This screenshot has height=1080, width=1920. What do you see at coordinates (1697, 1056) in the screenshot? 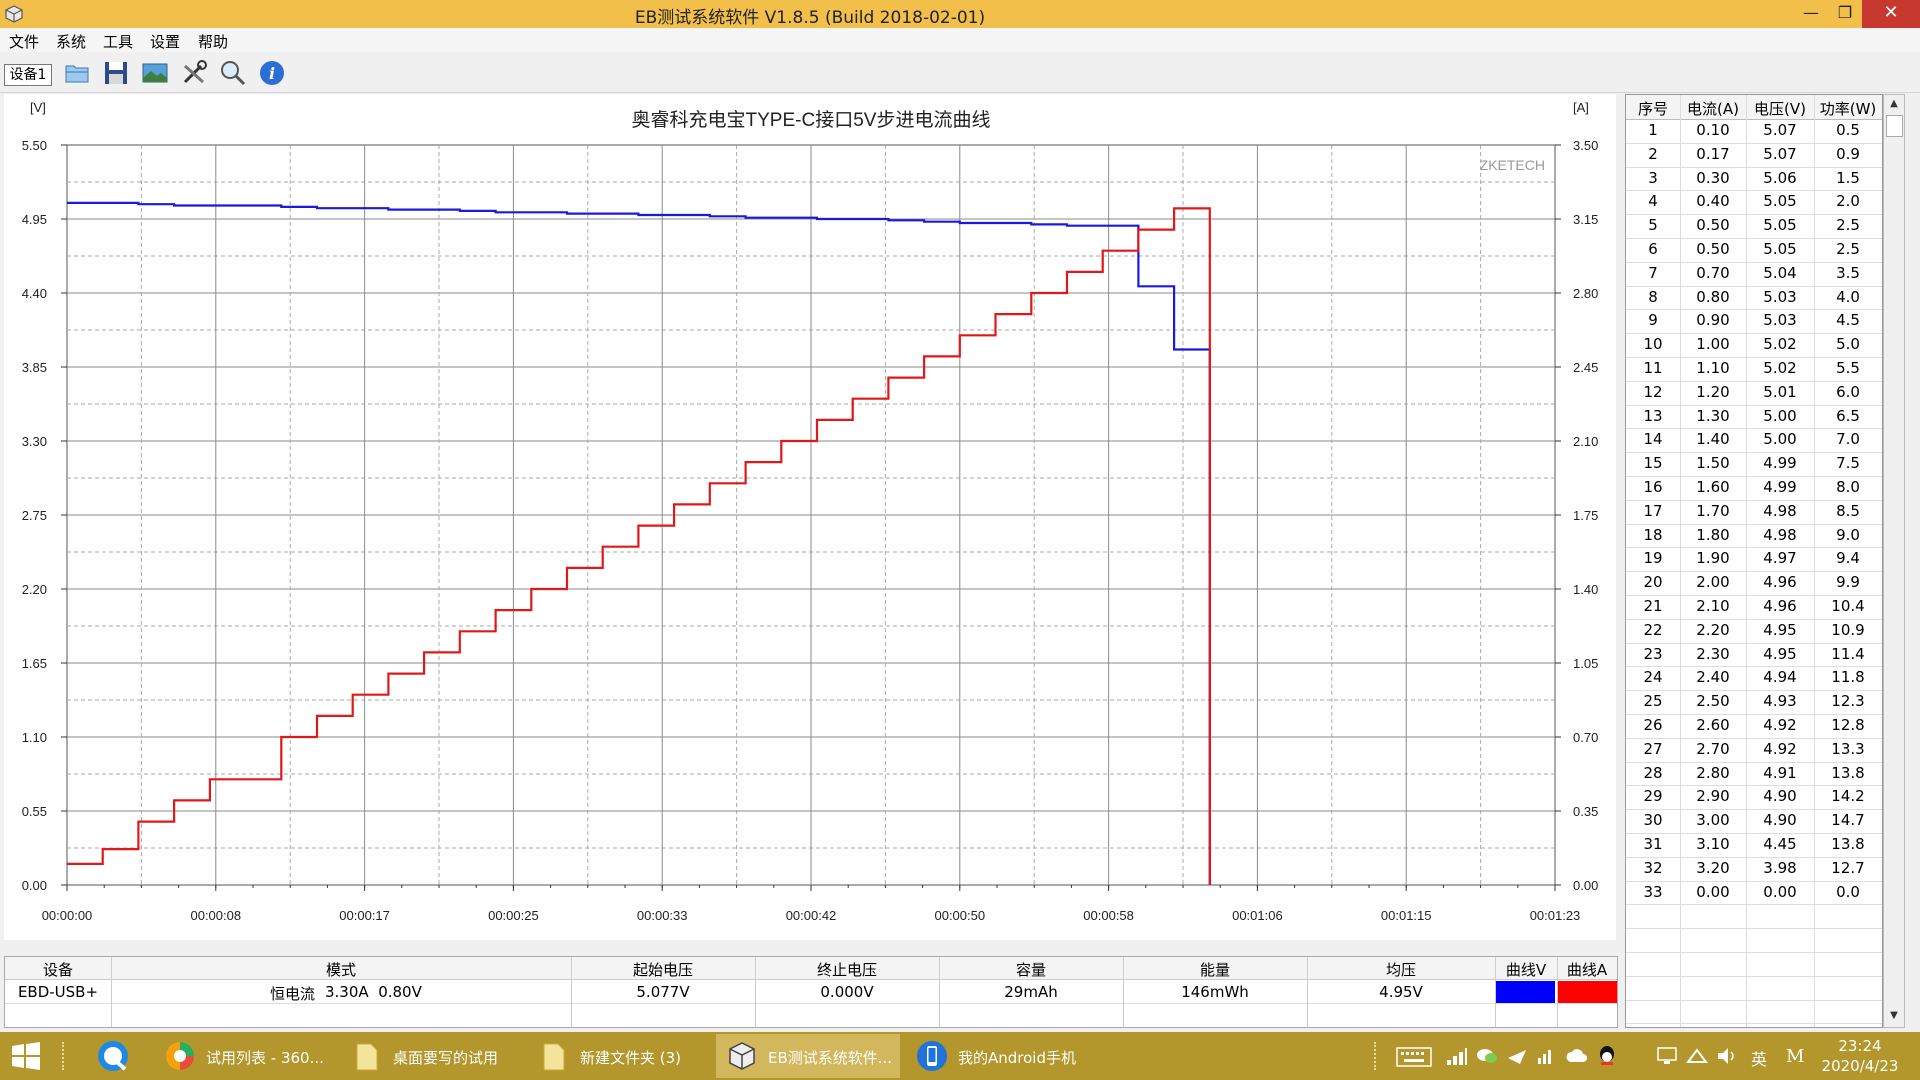
I see `network-icon` at bounding box center [1697, 1056].